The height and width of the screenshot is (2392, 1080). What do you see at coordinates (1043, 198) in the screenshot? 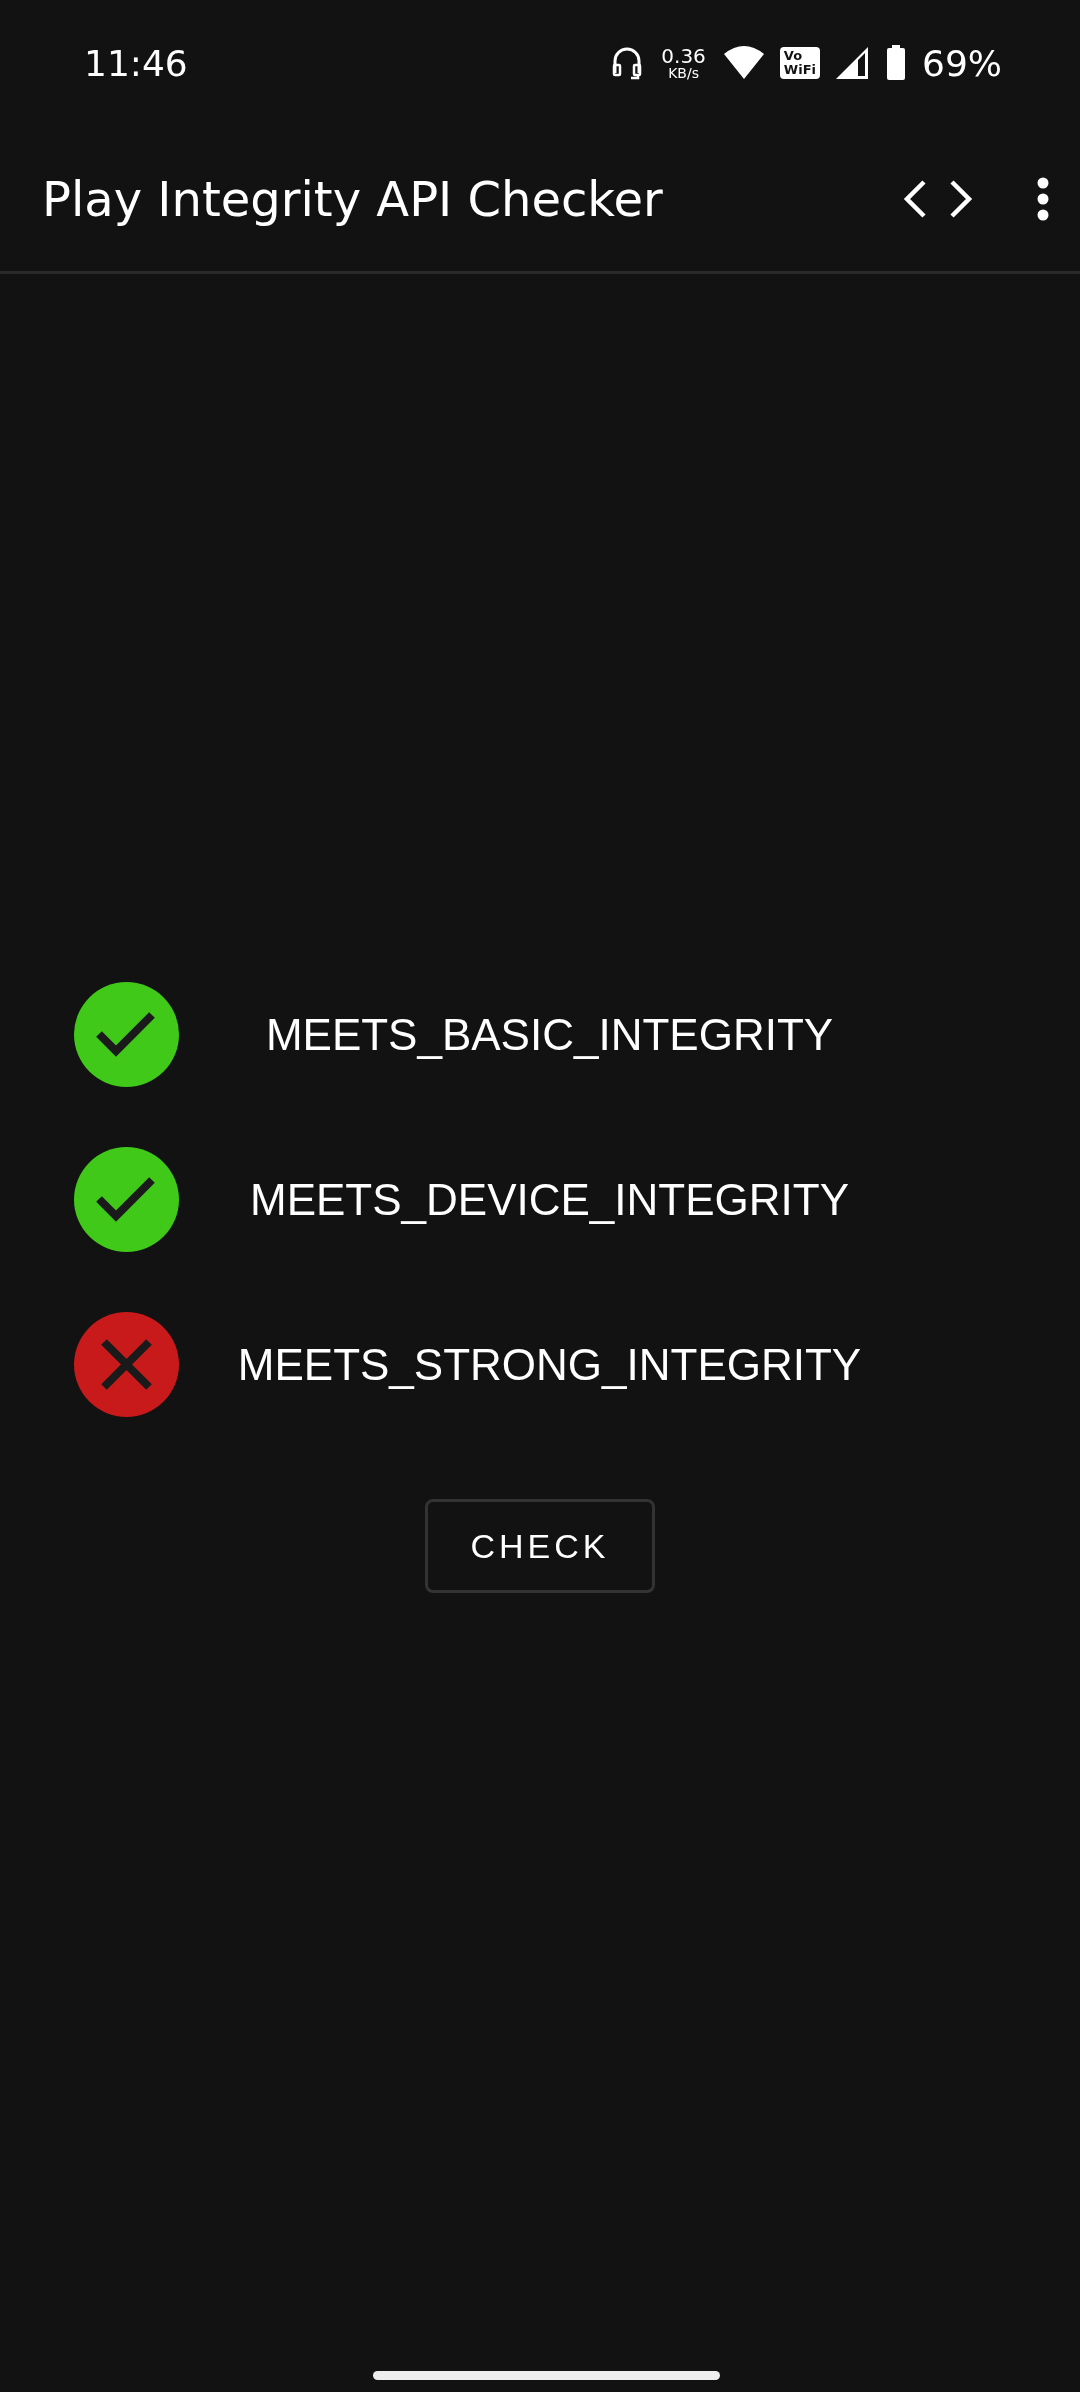
I see `more-options-icon` at bounding box center [1043, 198].